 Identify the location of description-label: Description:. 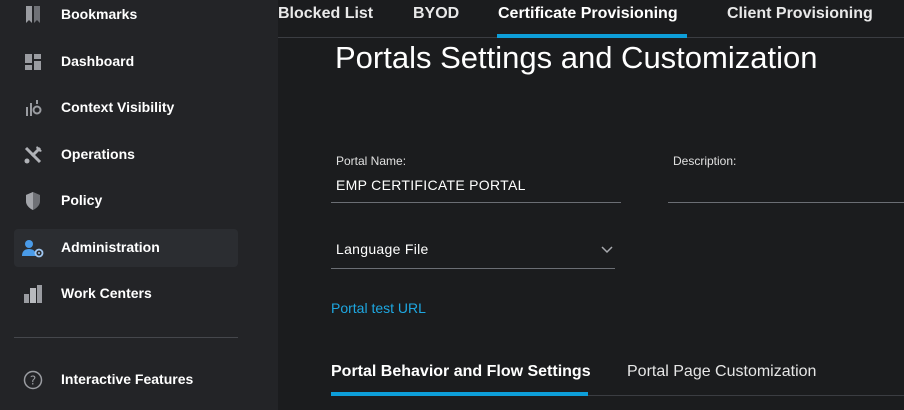
(705, 161).